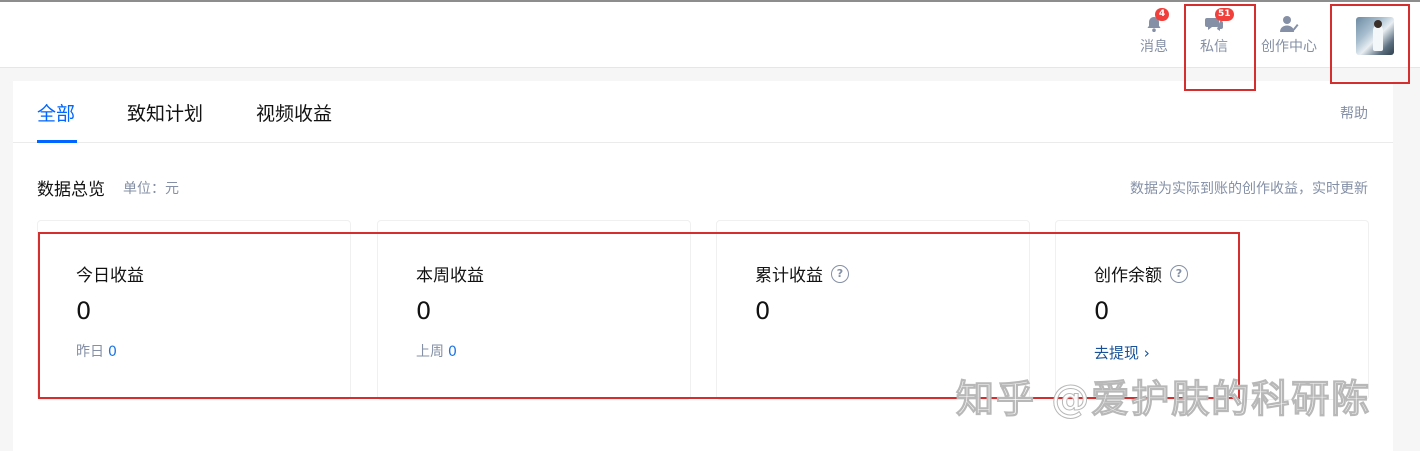 The height and width of the screenshot is (451, 1420). I want to click on messages-label: 消息, so click(1154, 47).